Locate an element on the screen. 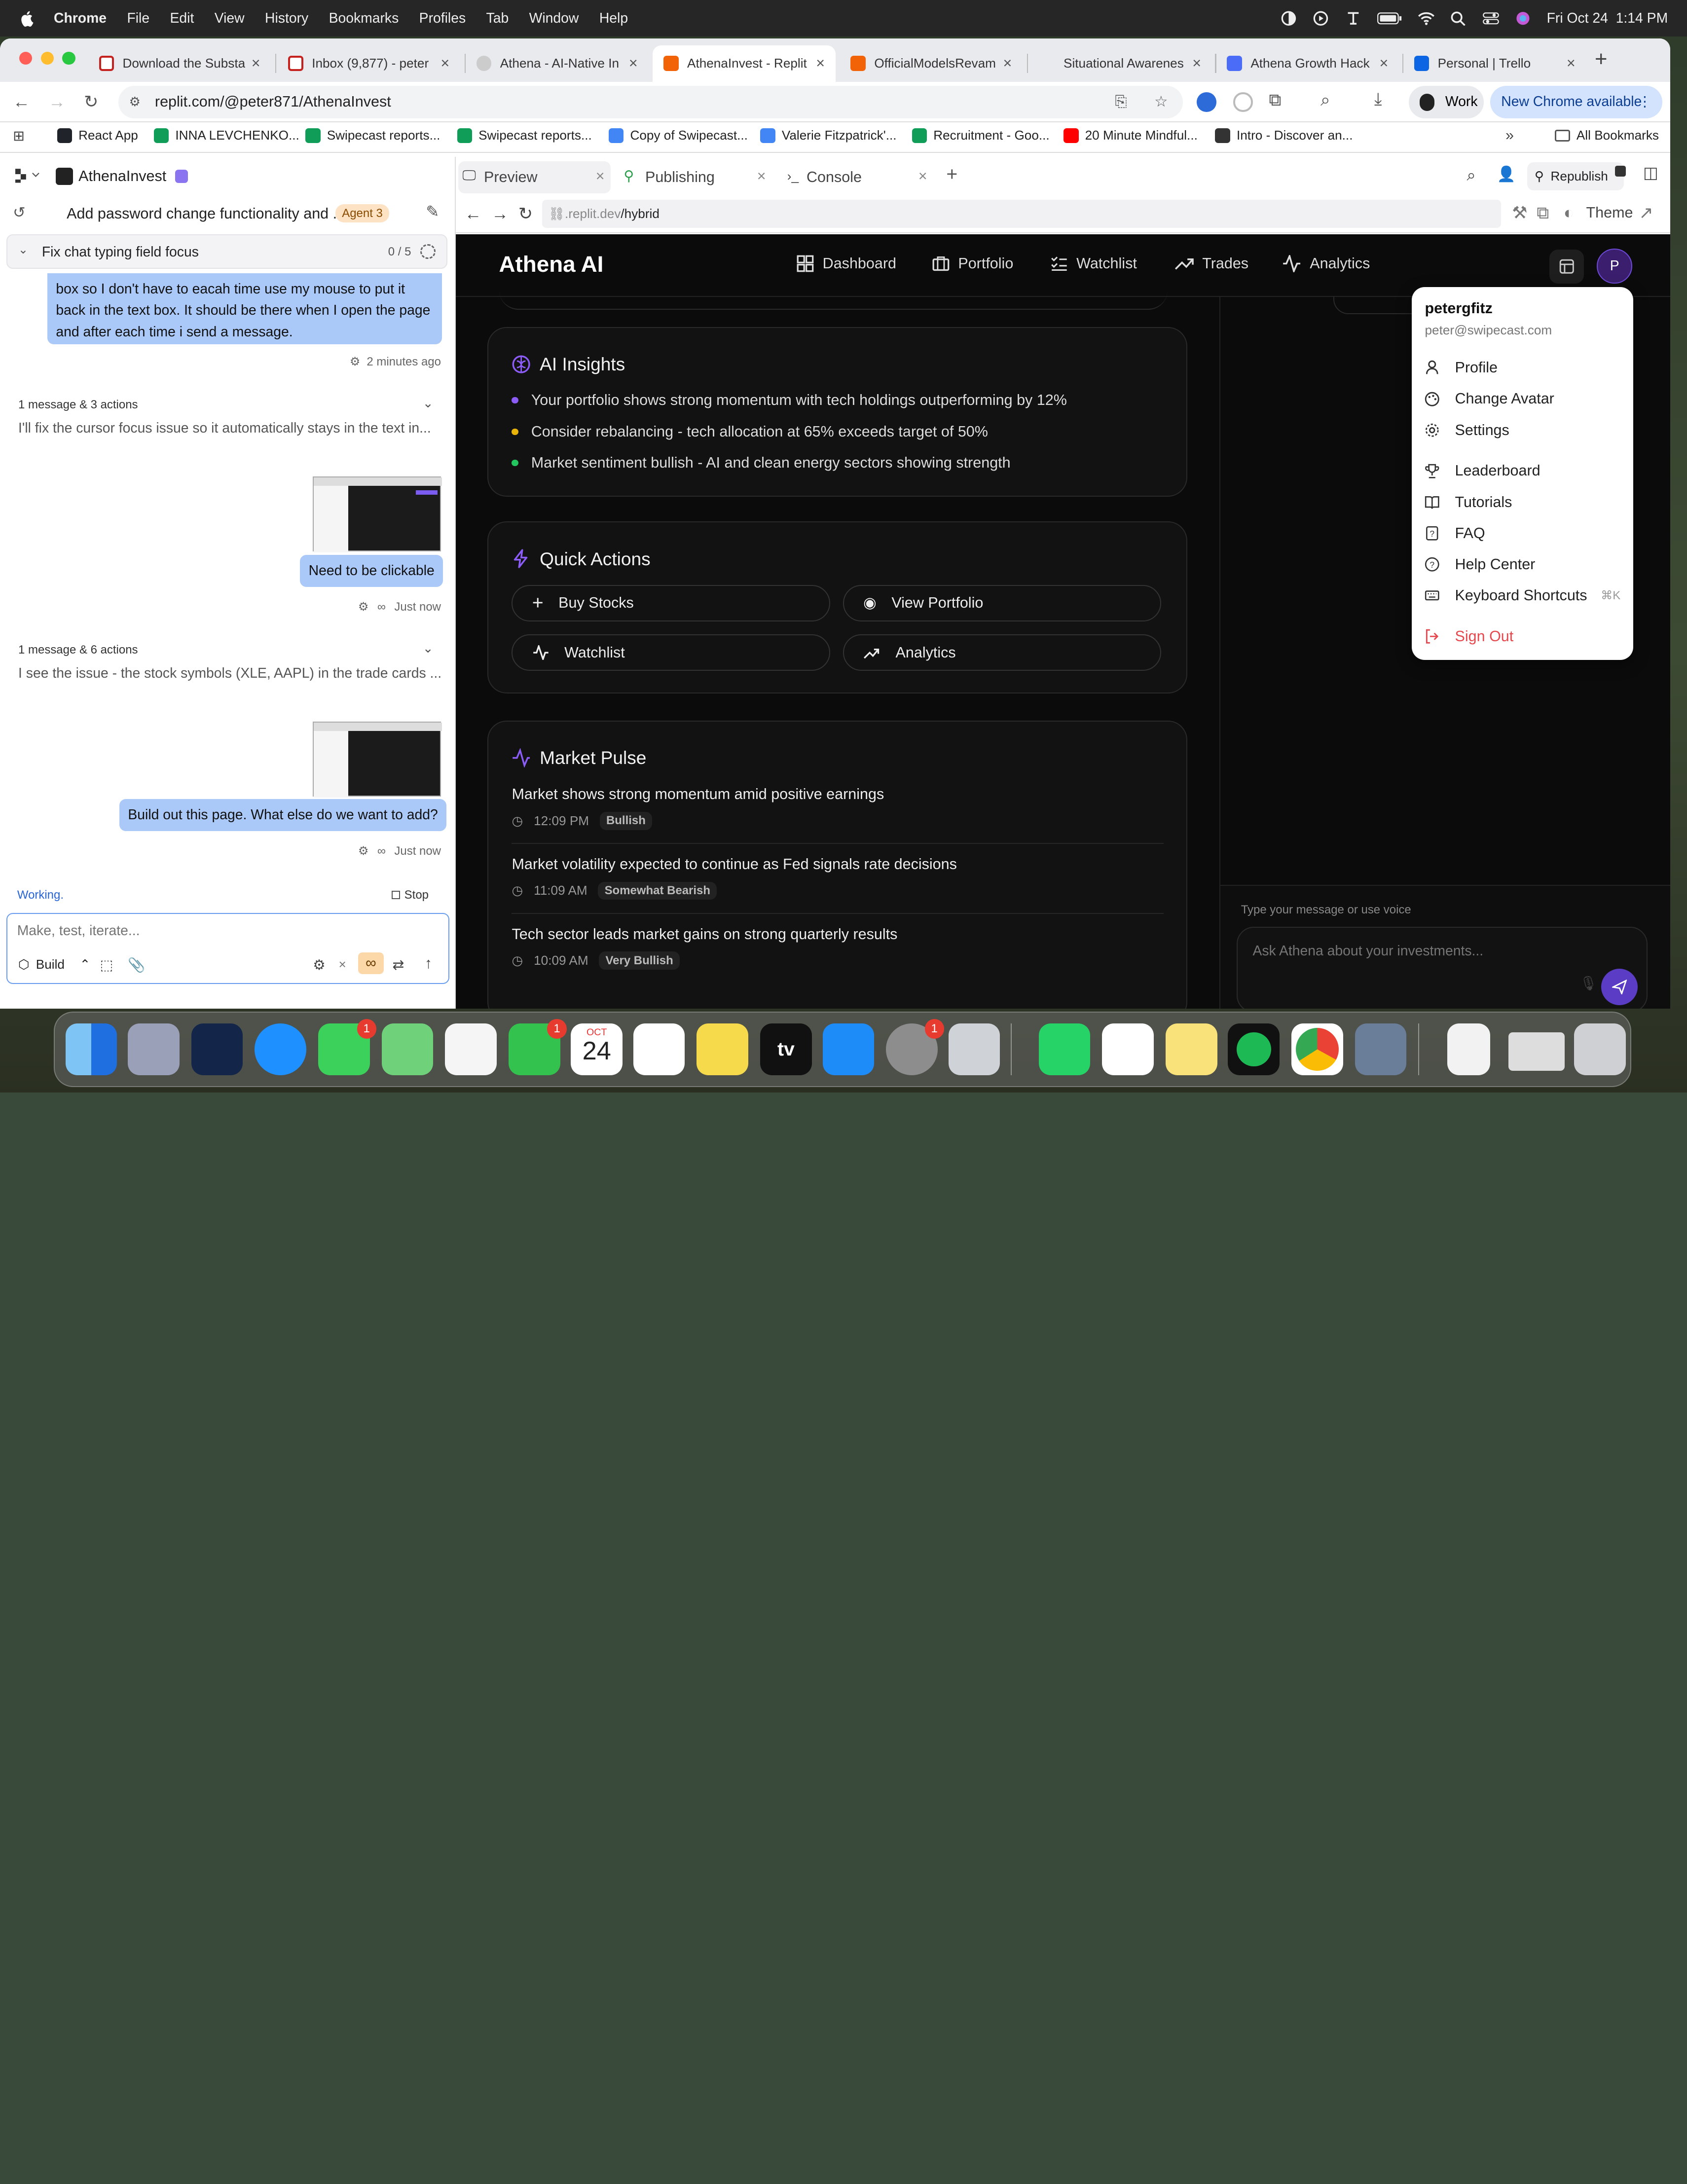 Image resolution: width=1687 pixels, height=2184 pixels. new-tab-icon: + is located at coordinates (1601, 59).